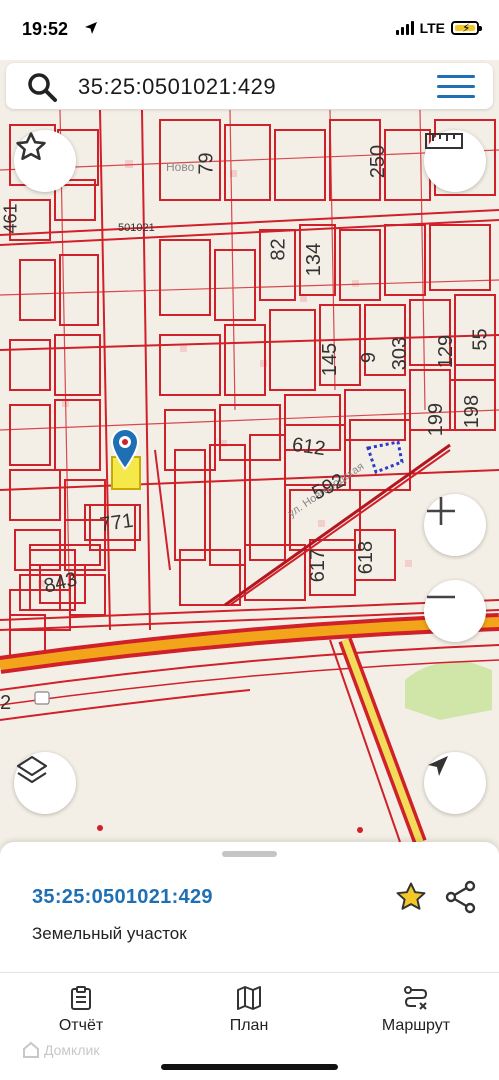 The width and height of the screenshot is (499, 1080). I want to click on parcel-number: 250, so click(378, 161).